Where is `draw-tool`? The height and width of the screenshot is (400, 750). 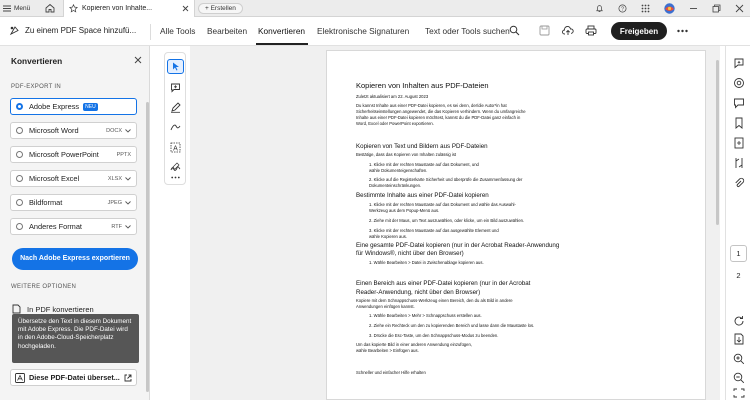 draw-tool is located at coordinates (175, 127).